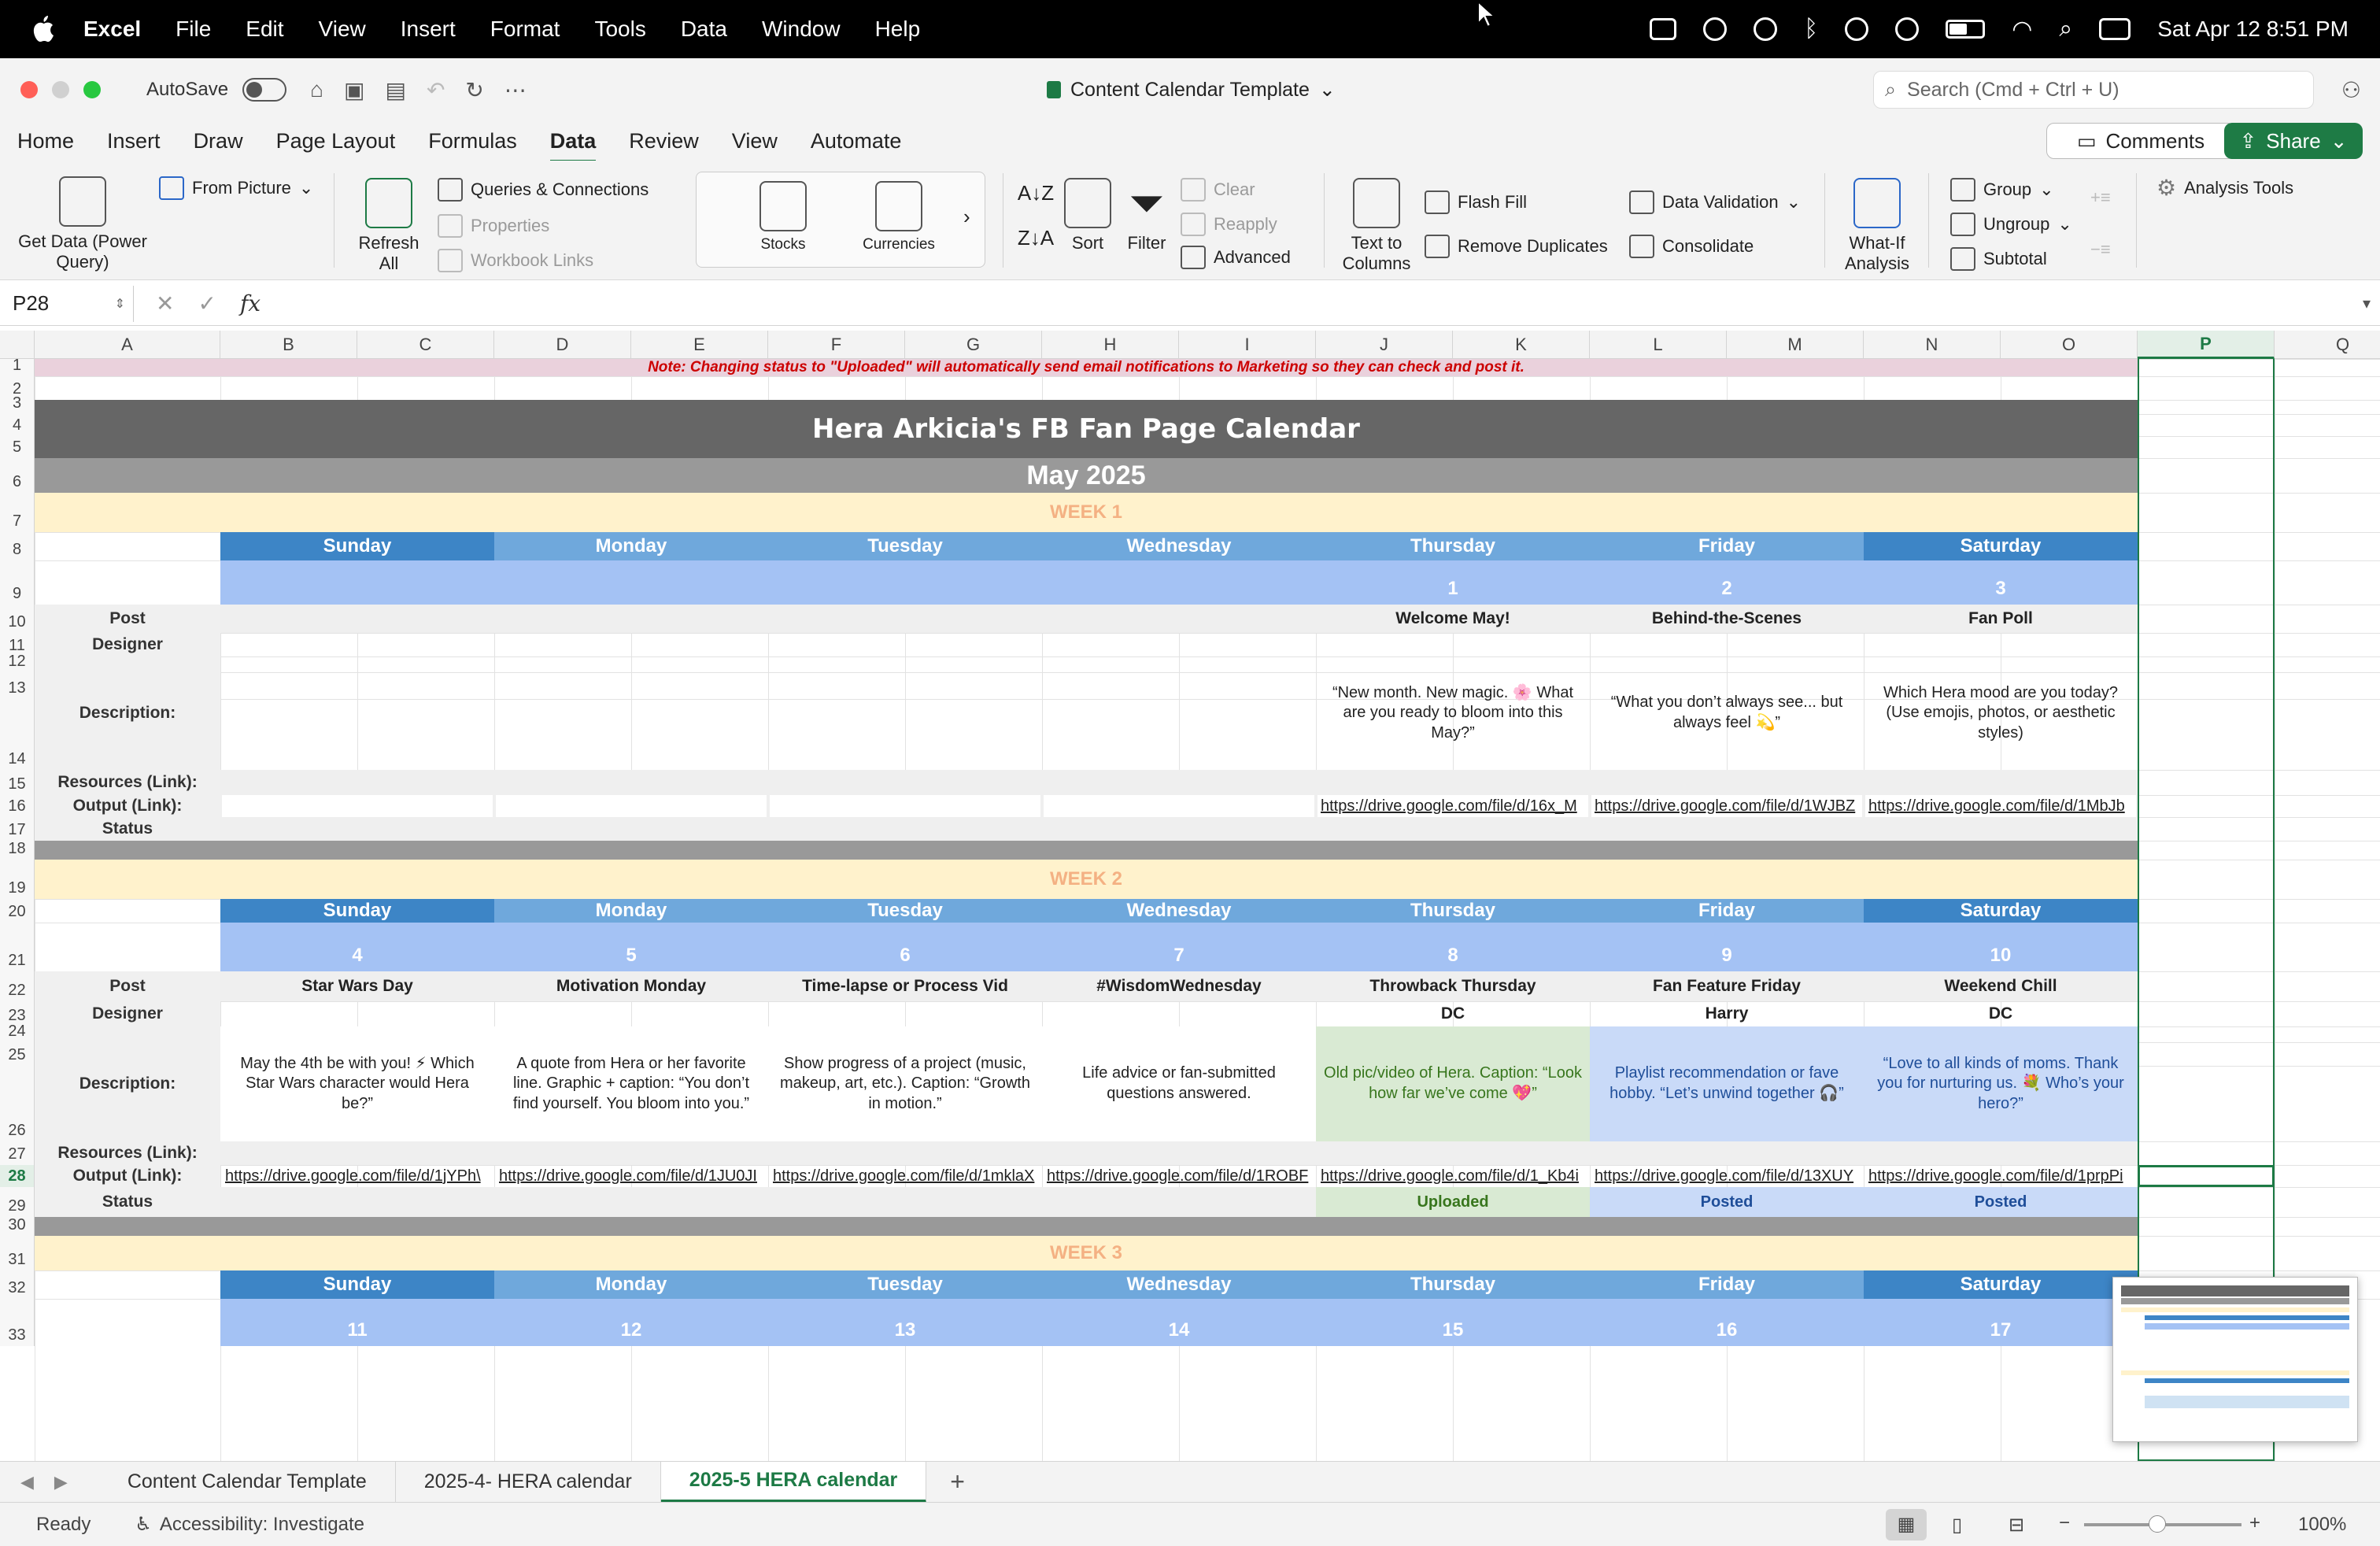 The width and height of the screenshot is (2380, 1546). I want to click on date-number: 17, so click(2001, 1322).